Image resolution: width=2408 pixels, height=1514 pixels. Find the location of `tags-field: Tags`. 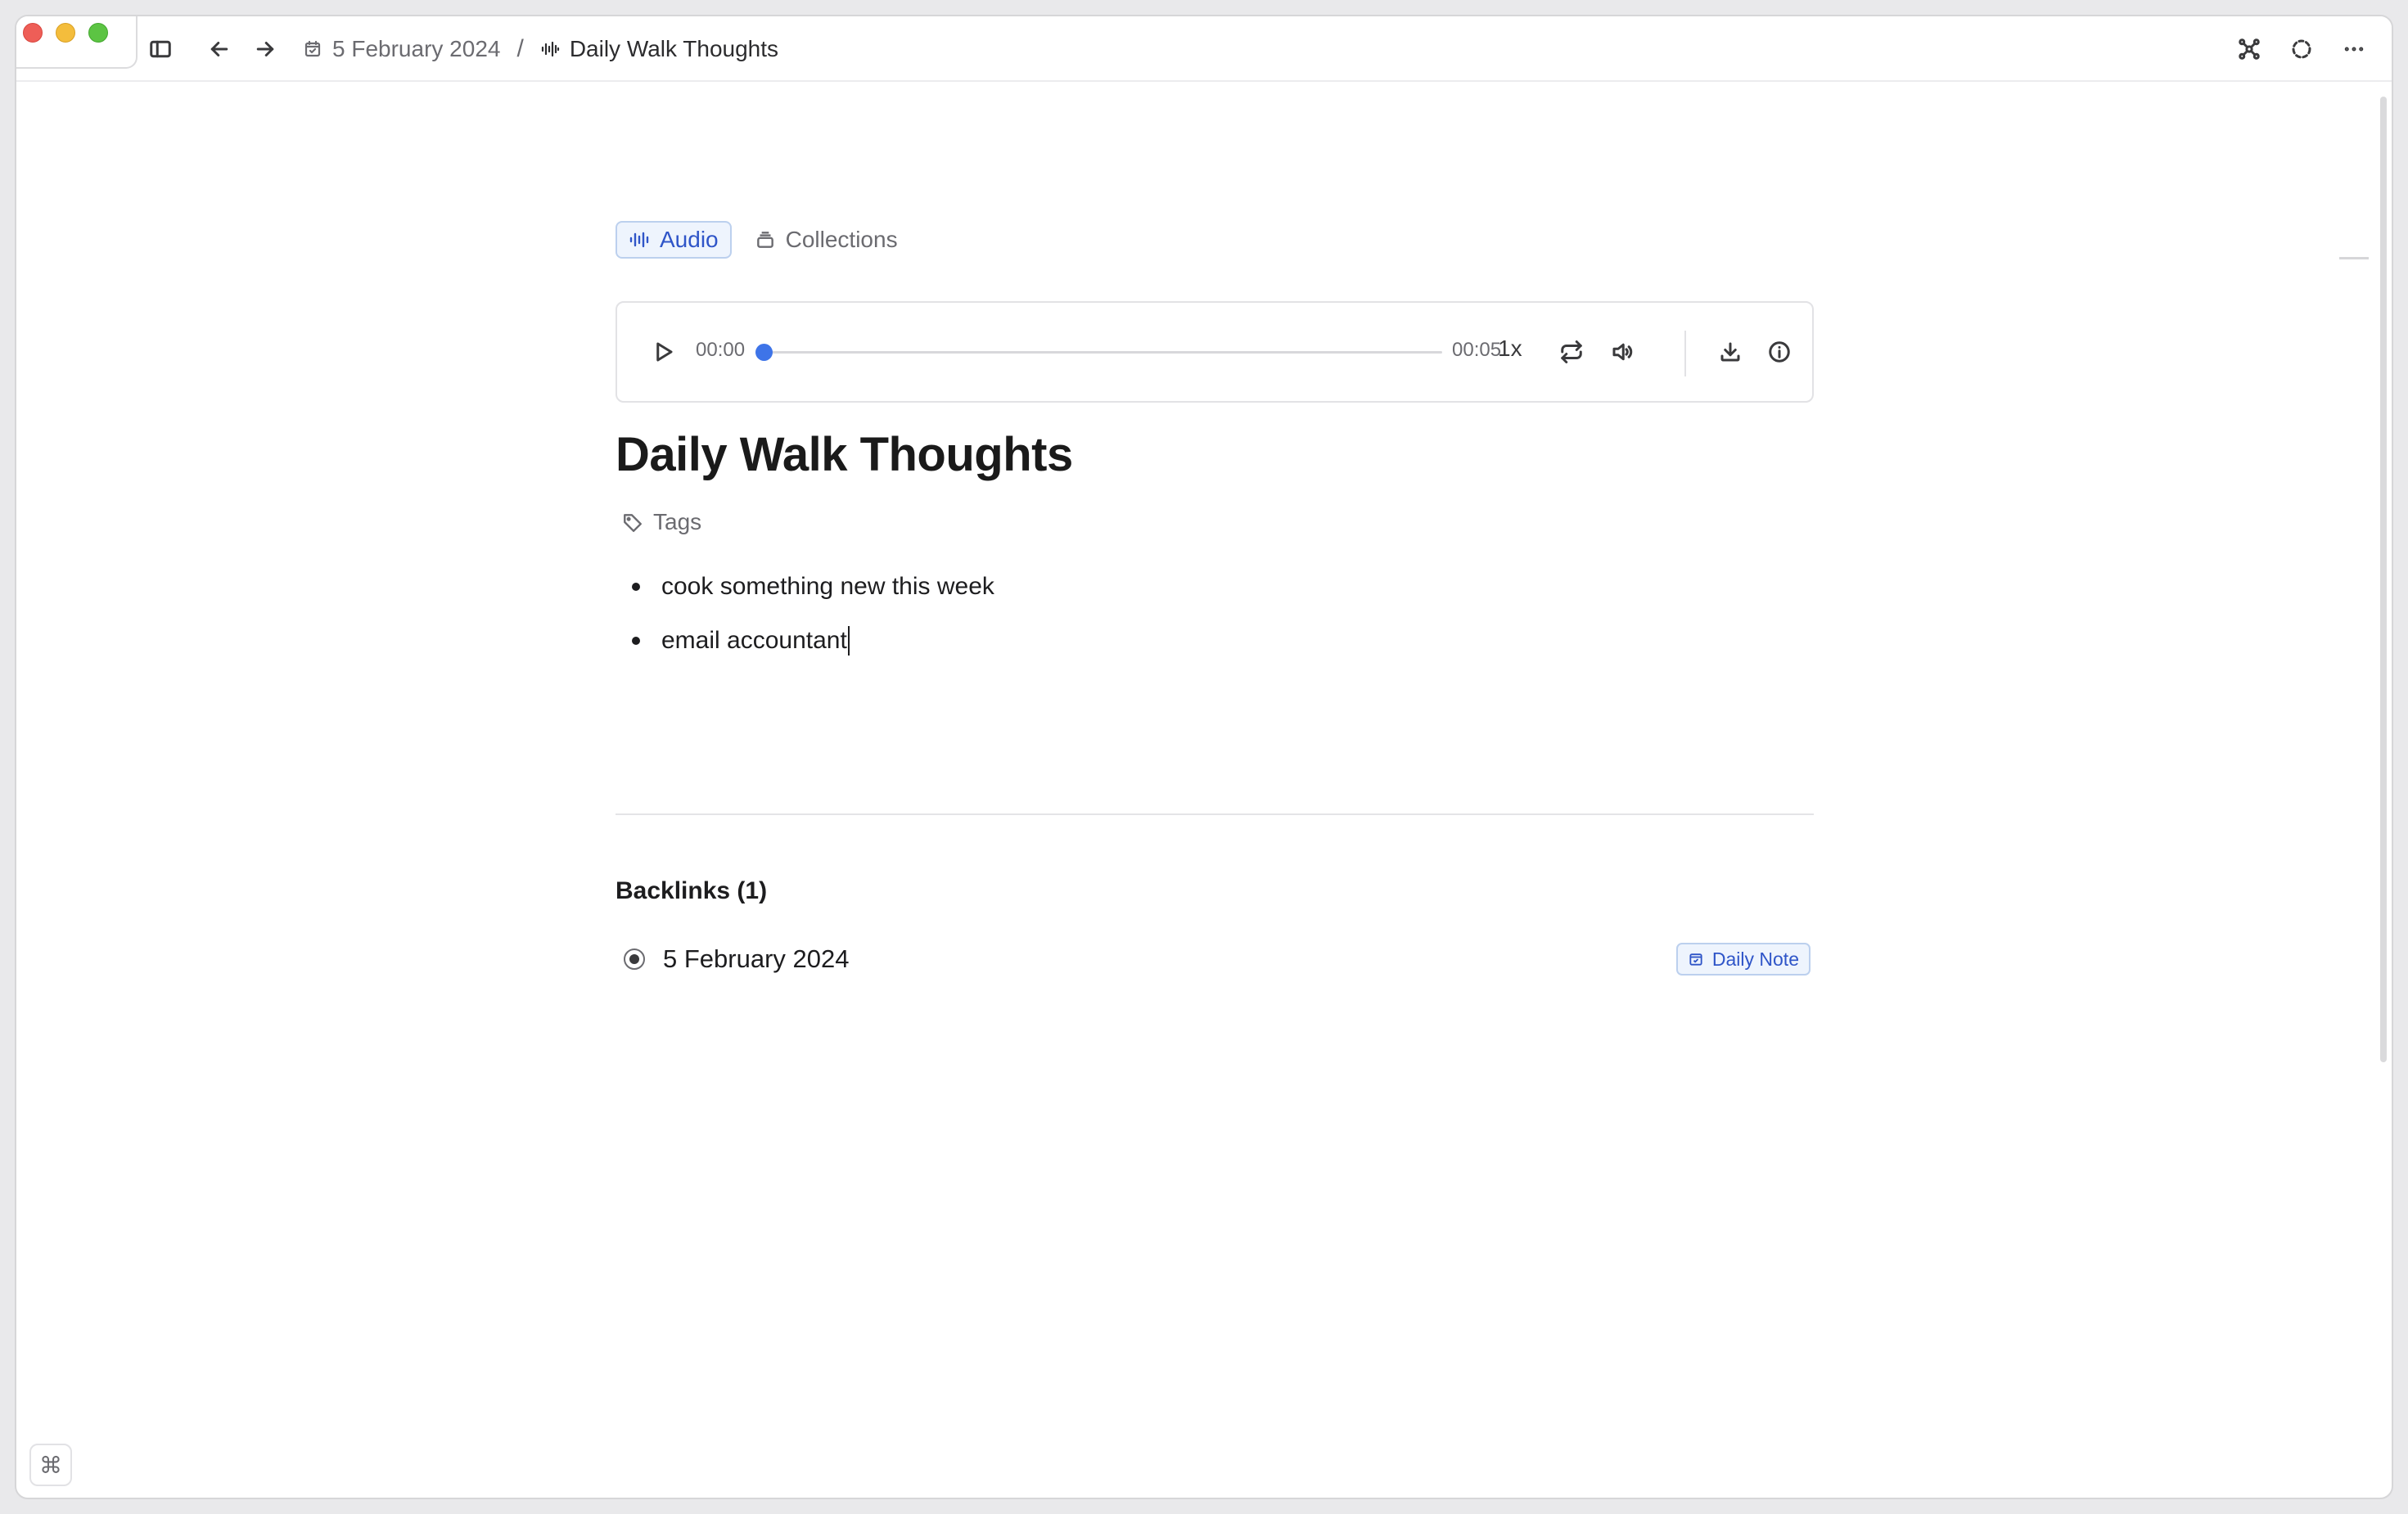

tags-field: Tags is located at coordinates (661, 522).